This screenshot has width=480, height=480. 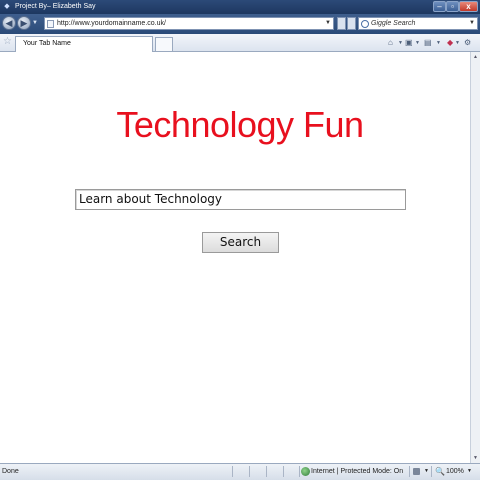 I want to click on home-icon: ⌂, so click(x=390, y=43).